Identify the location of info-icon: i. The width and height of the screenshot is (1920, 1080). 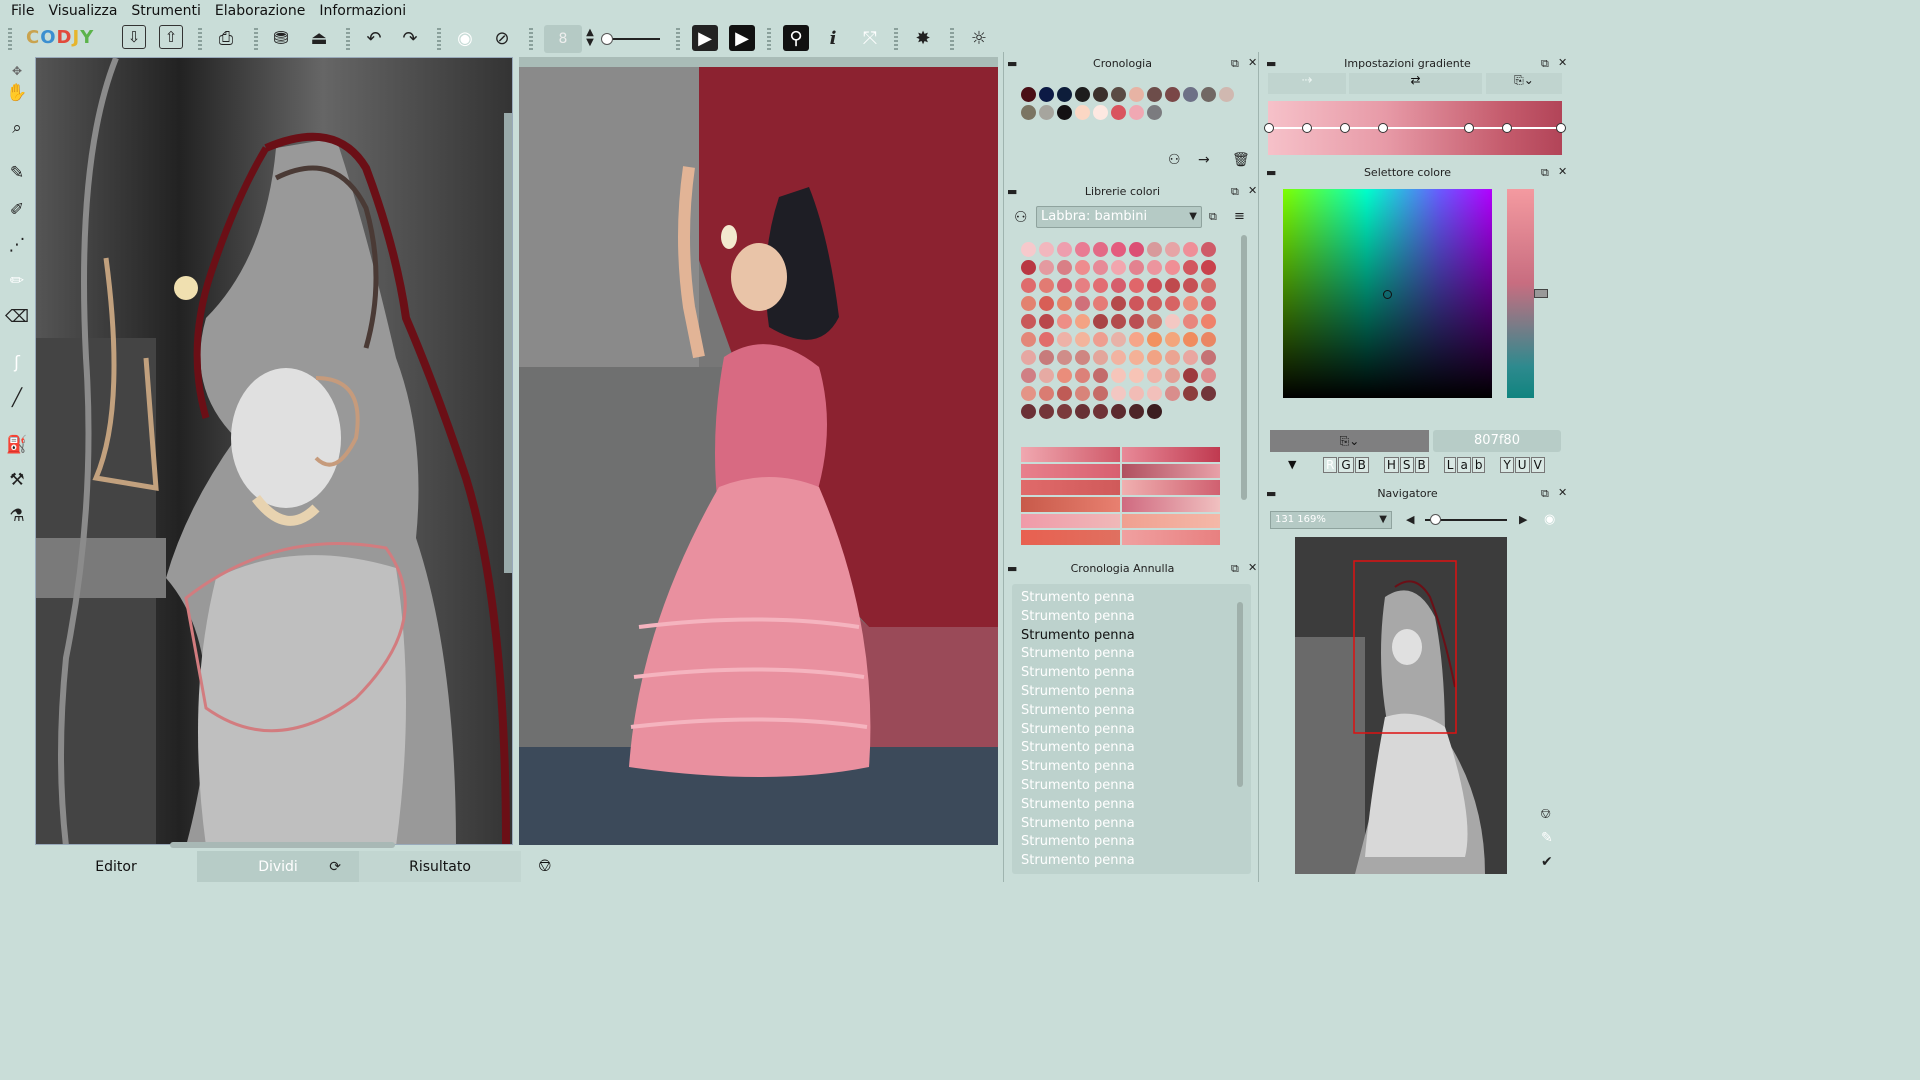
(833, 38).